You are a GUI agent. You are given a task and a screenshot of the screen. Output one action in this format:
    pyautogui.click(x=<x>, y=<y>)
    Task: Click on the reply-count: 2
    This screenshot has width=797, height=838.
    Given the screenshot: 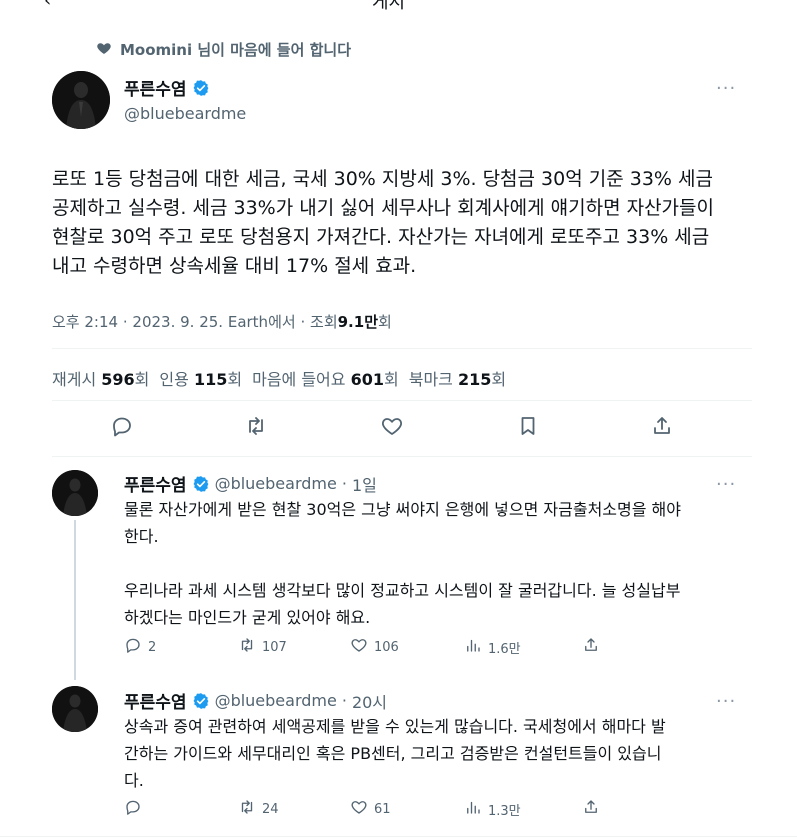 What is the action you would take?
    pyautogui.click(x=152, y=647)
    